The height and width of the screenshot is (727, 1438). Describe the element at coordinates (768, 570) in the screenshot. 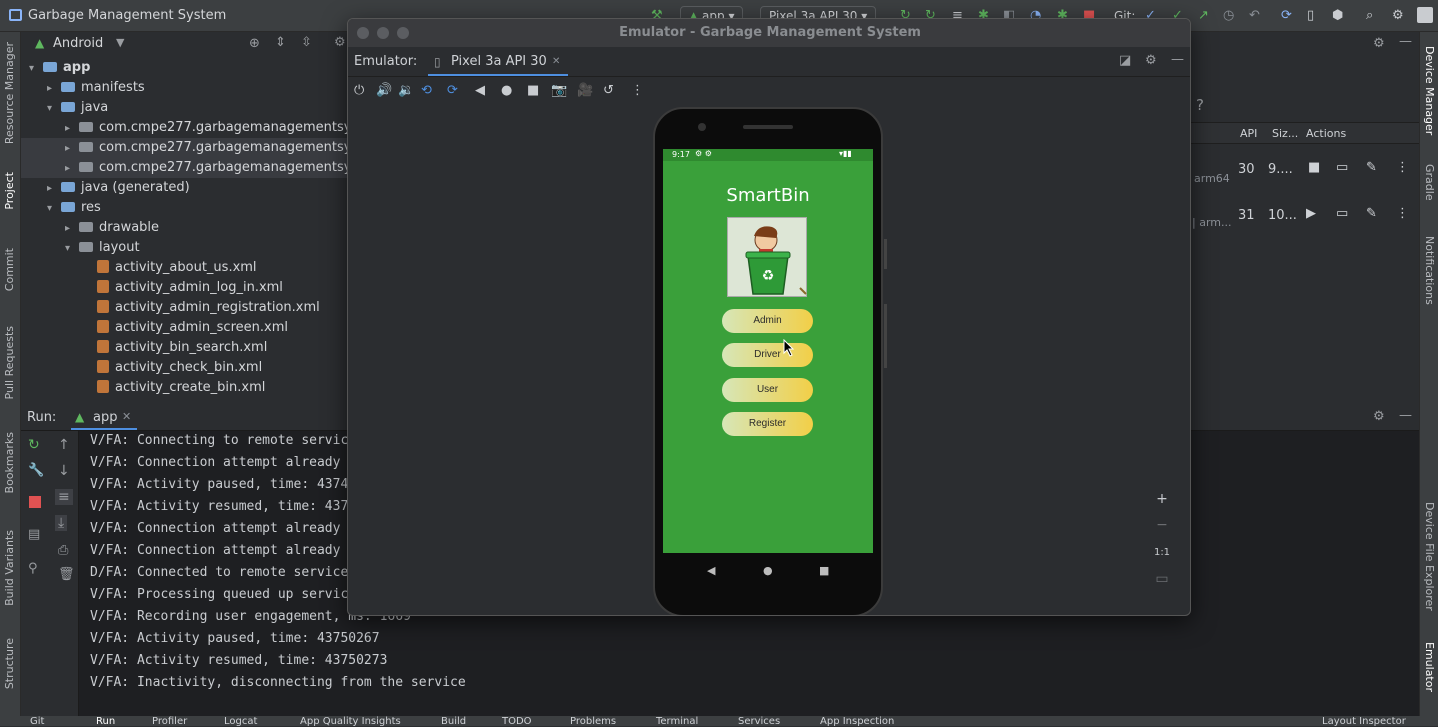

I see `nav-home-icon: ●` at that location.